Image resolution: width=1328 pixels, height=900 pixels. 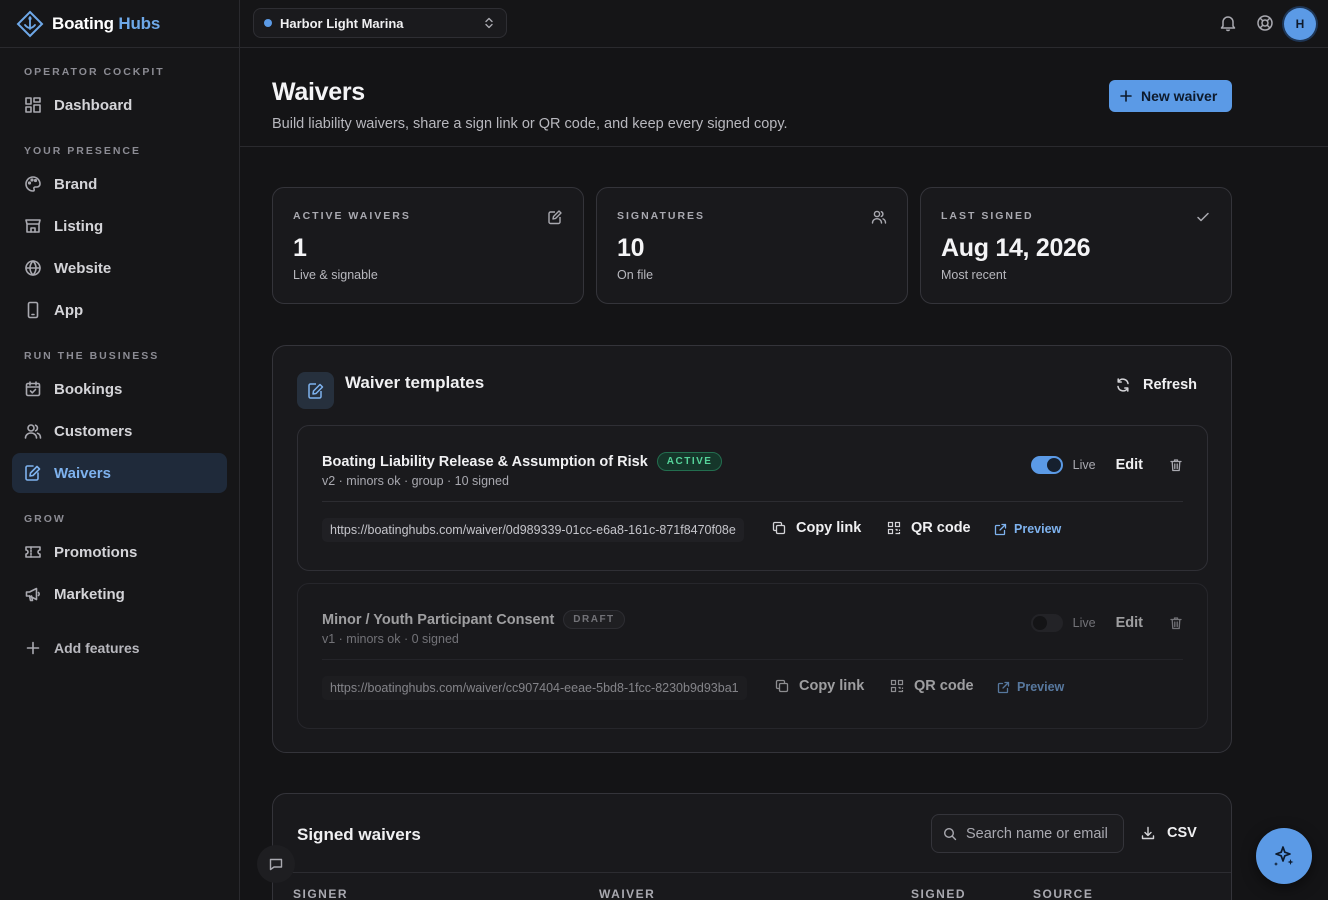 I want to click on stat-label: LAST SIGNED, so click(x=987, y=216).